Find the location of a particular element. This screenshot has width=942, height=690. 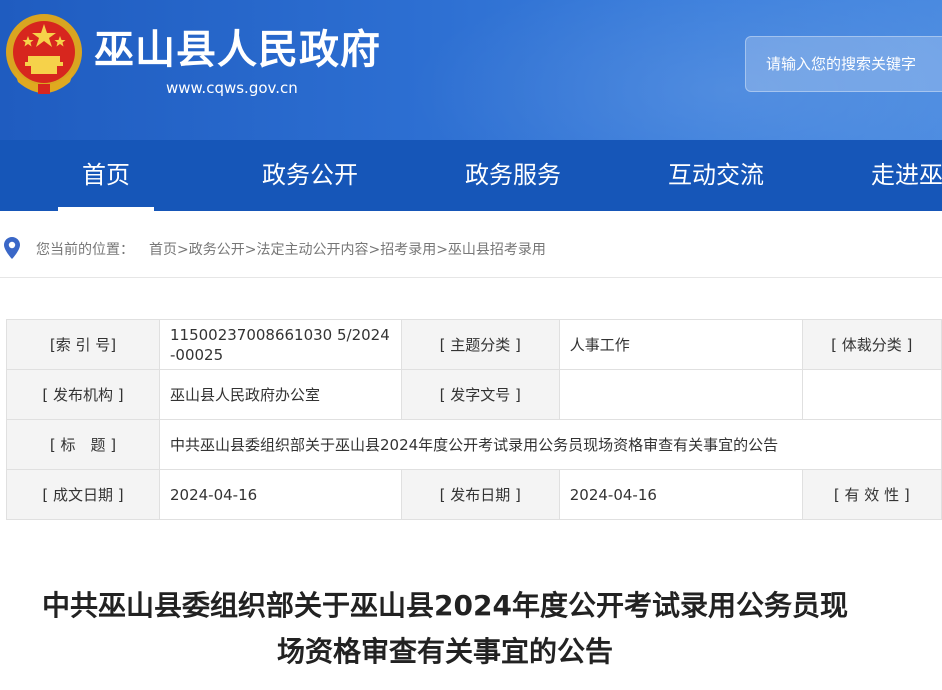

publishing-org-label: [ 发布机构 ] is located at coordinates (83, 394).